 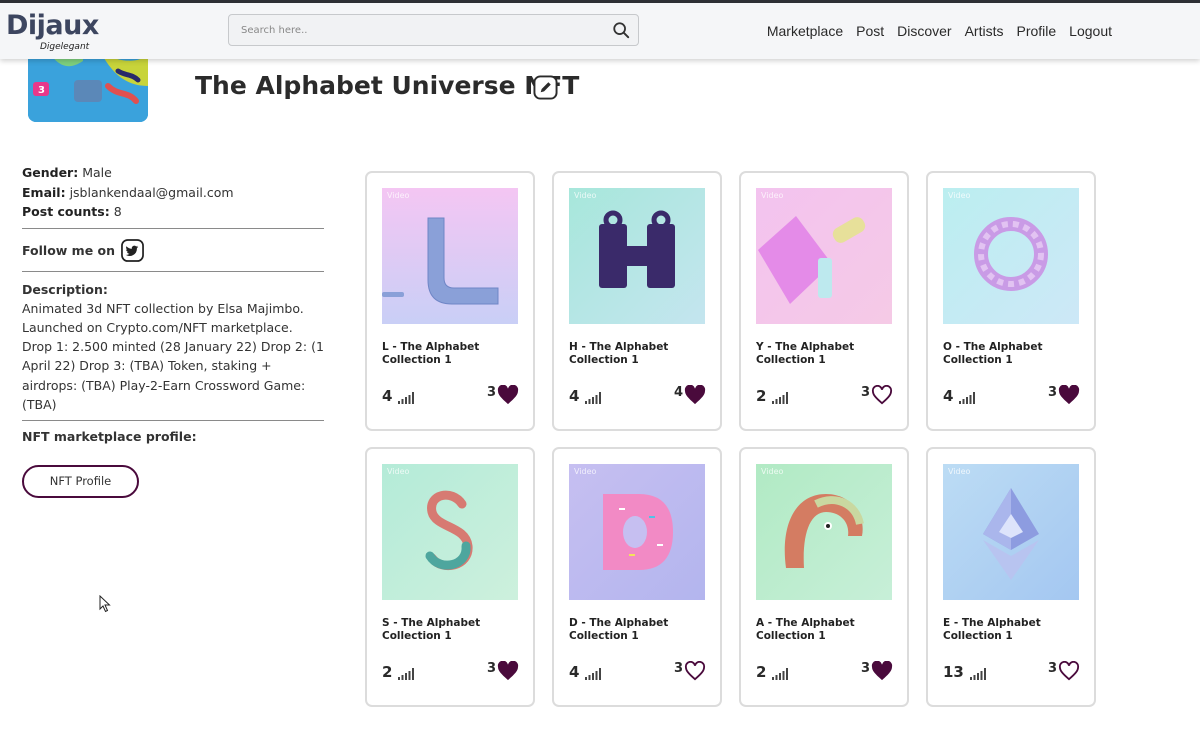 I want to click on svg-text: 3, so click(x=41, y=90).